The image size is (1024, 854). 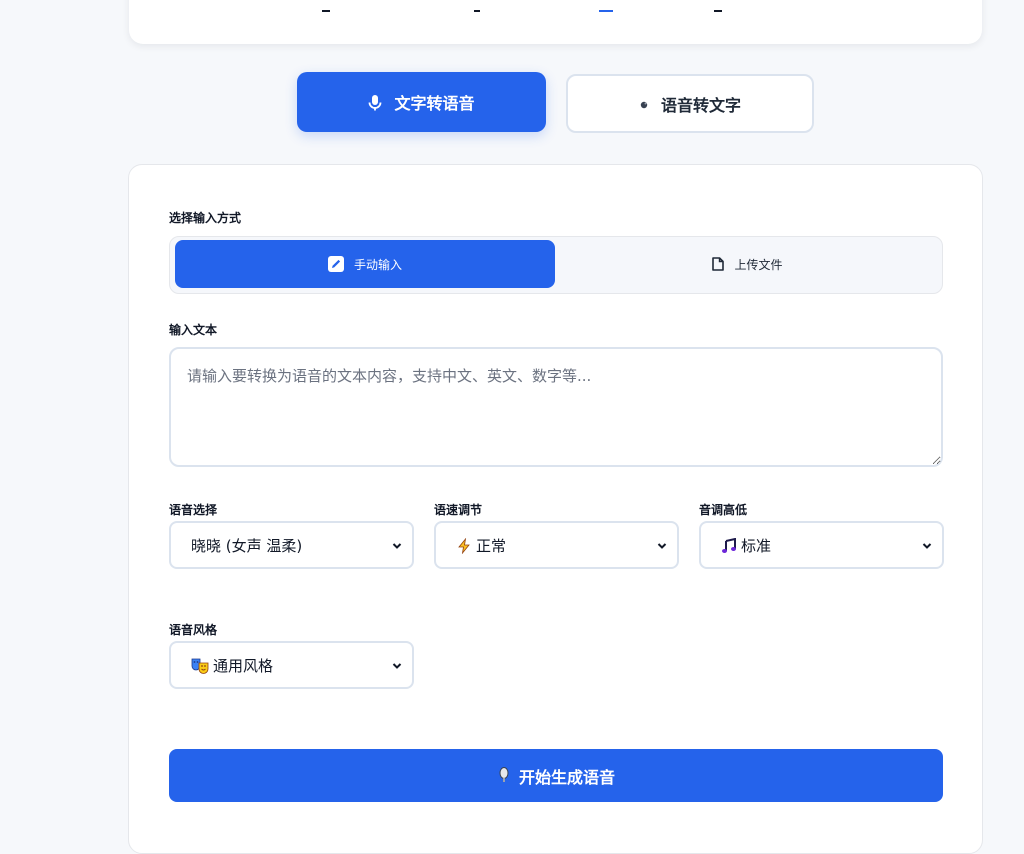 I want to click on tab-speech-to-text-label: 语音转文字, so click(x=700, y=105).